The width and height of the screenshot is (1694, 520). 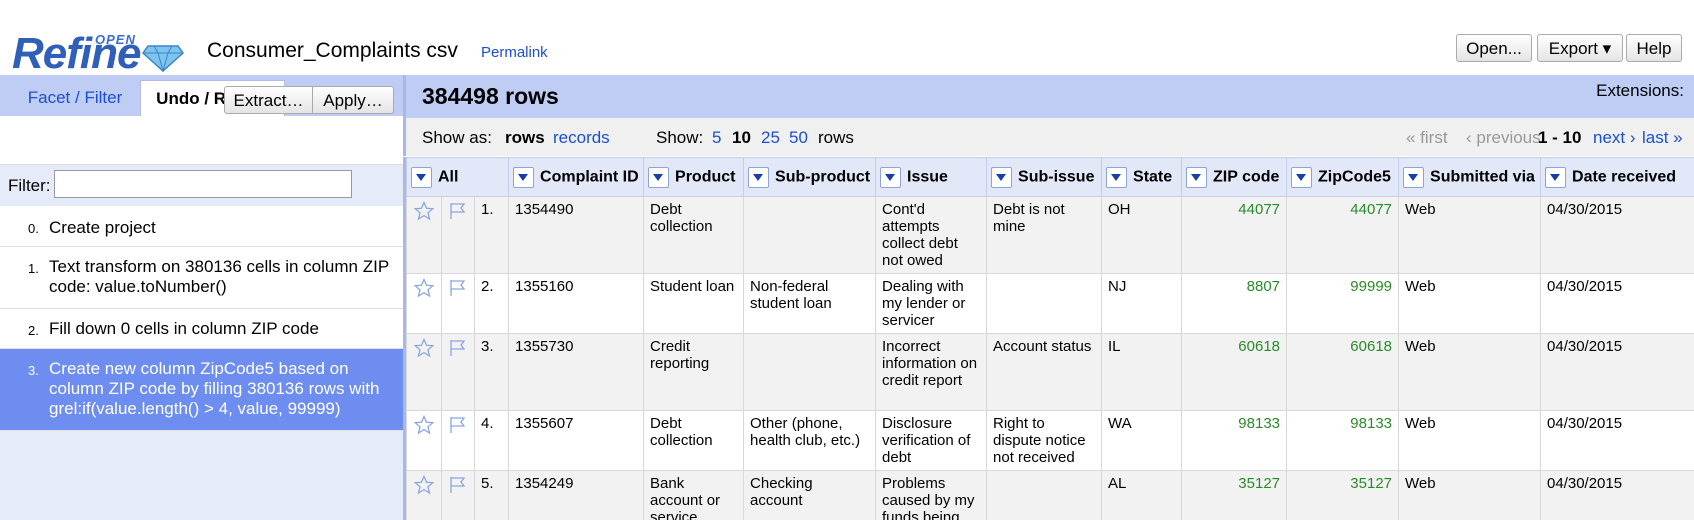 What do you see at coordinates (1580, 48) in the screenshot?
I see `export-button: Export ▾` at bounding box center [1580, 48].